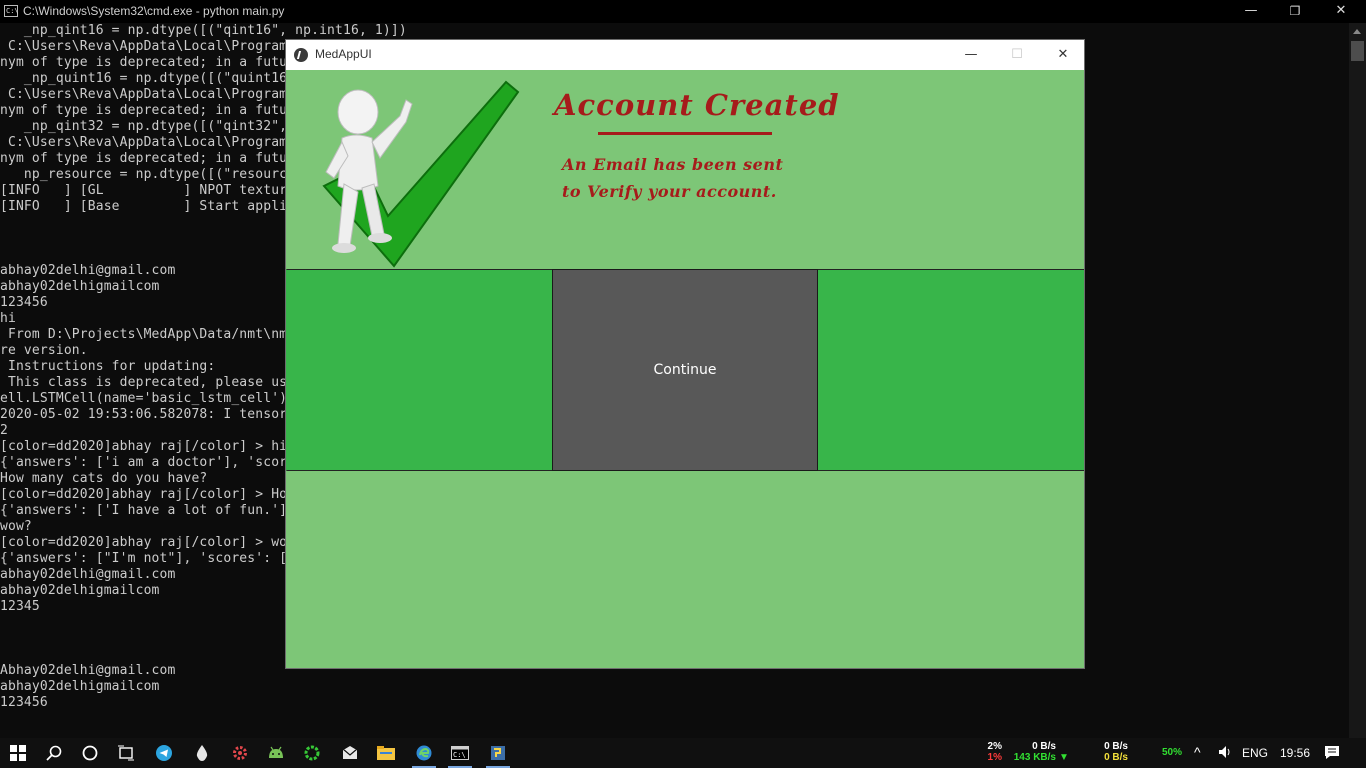 Image resolution: width=1366 pixels, height=768 pixels. What do you see at coordinates (994, 757) in the screenshot?
I see `memory-usage: 1%` at bounding box center [994, 757].